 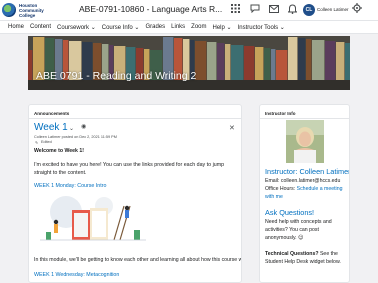 I want to click on edited-label: Edited, so click(x=46, y=142).